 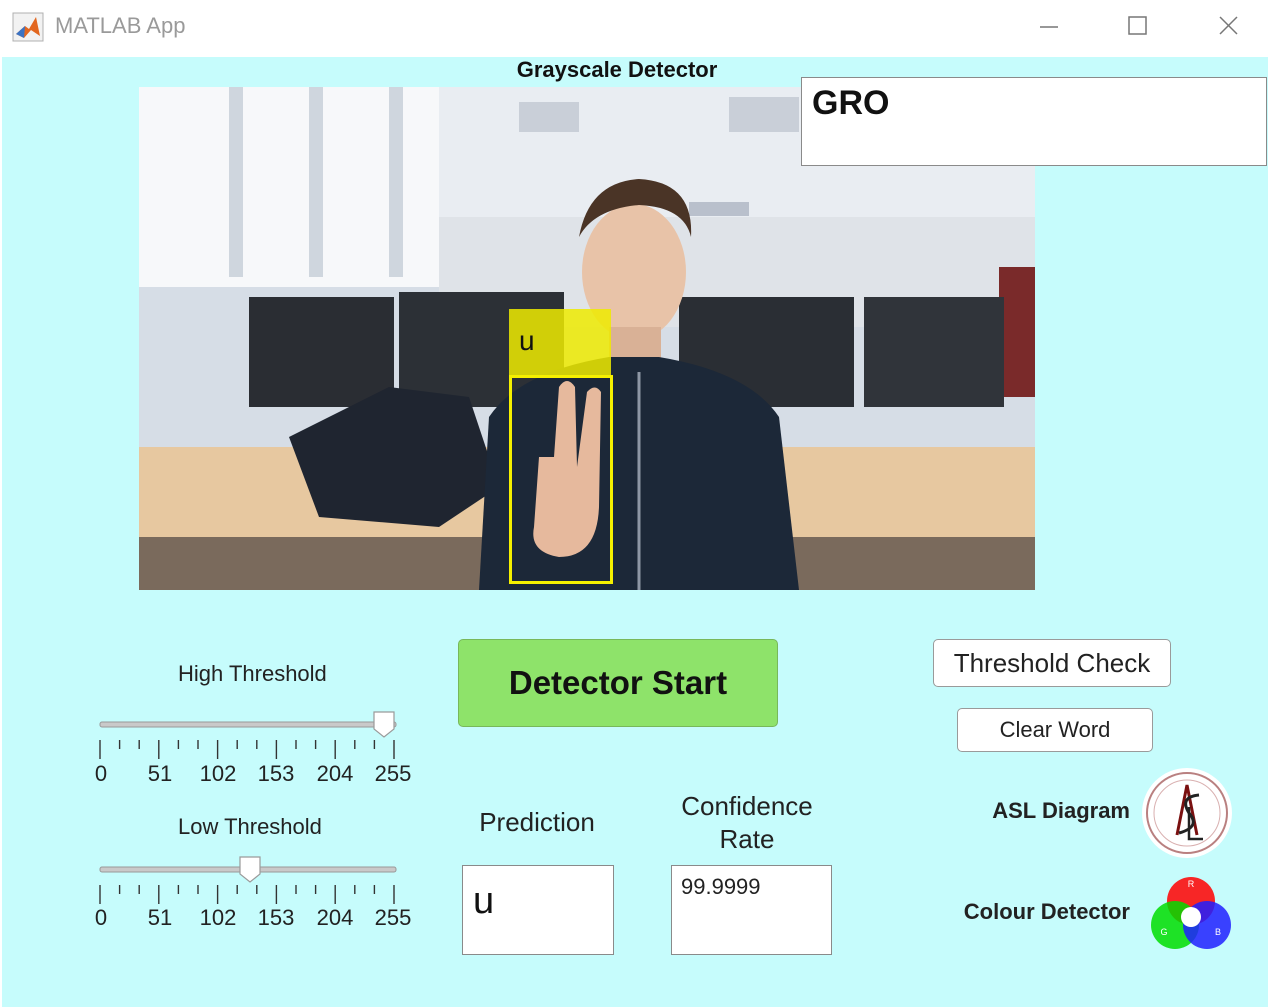 I want to click on low-threshold-tick-label: 102, so click(x=218, y=917).